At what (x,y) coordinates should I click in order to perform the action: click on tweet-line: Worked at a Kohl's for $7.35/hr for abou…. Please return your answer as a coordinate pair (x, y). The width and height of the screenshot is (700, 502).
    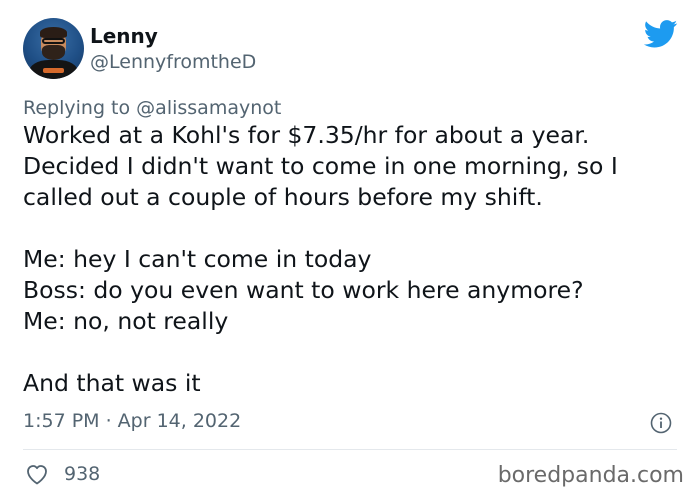
    Looking at the image, I should click on (306, 135).